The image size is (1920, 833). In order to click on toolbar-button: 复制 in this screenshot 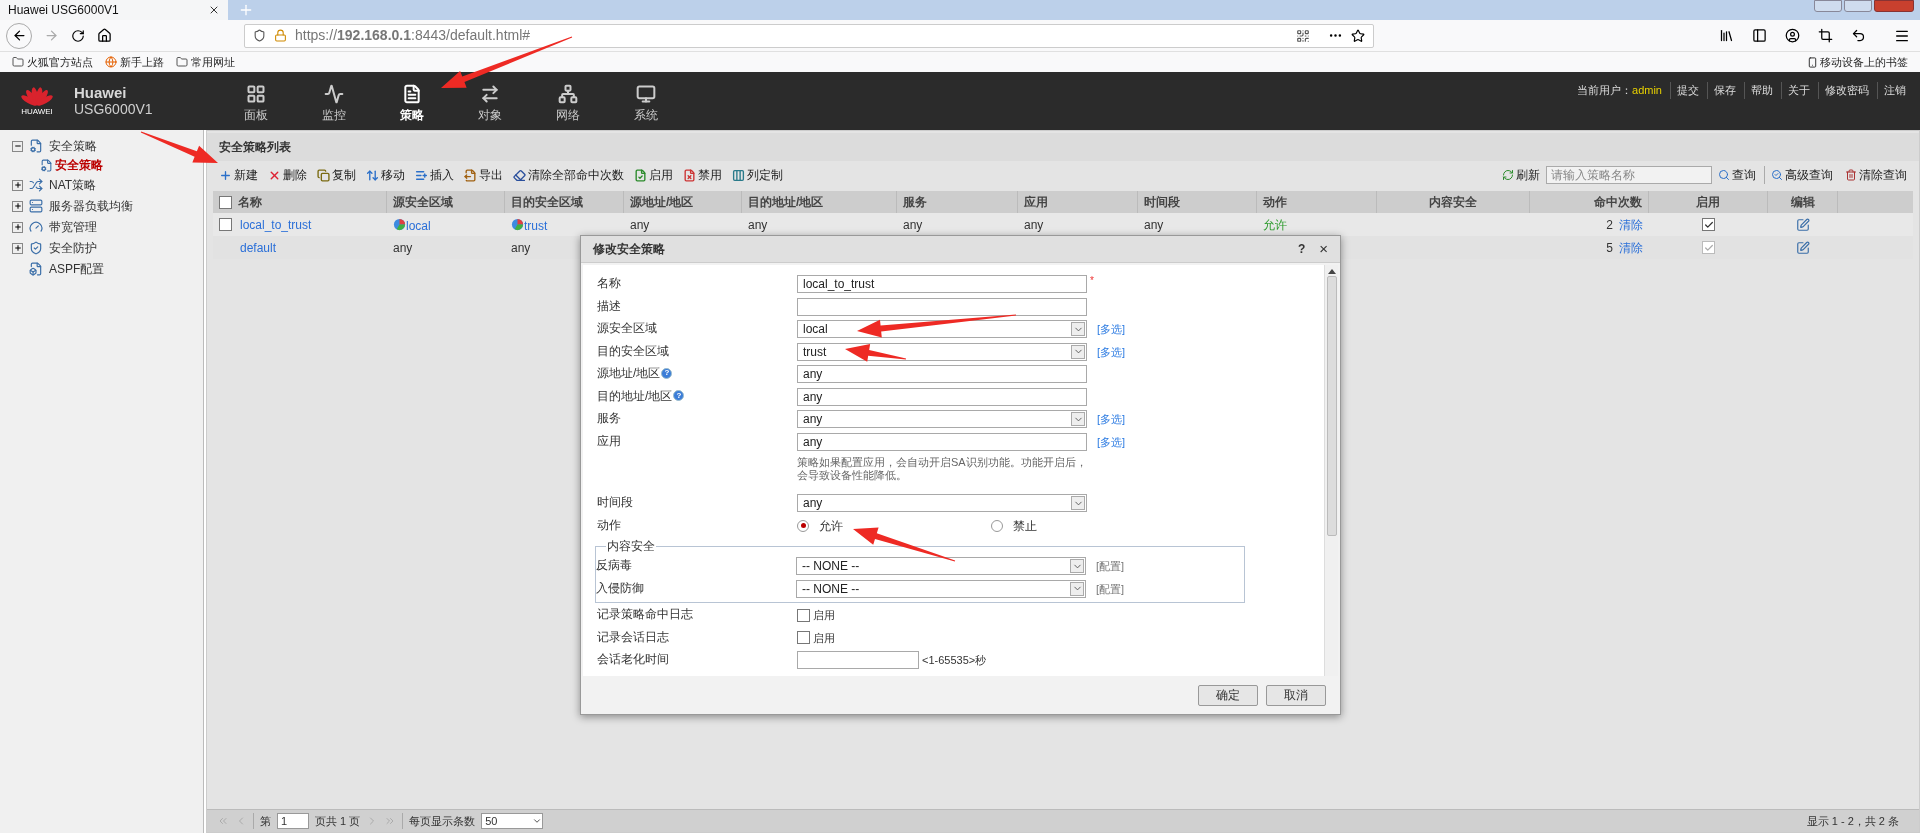, I will do `click(336, 175)`.